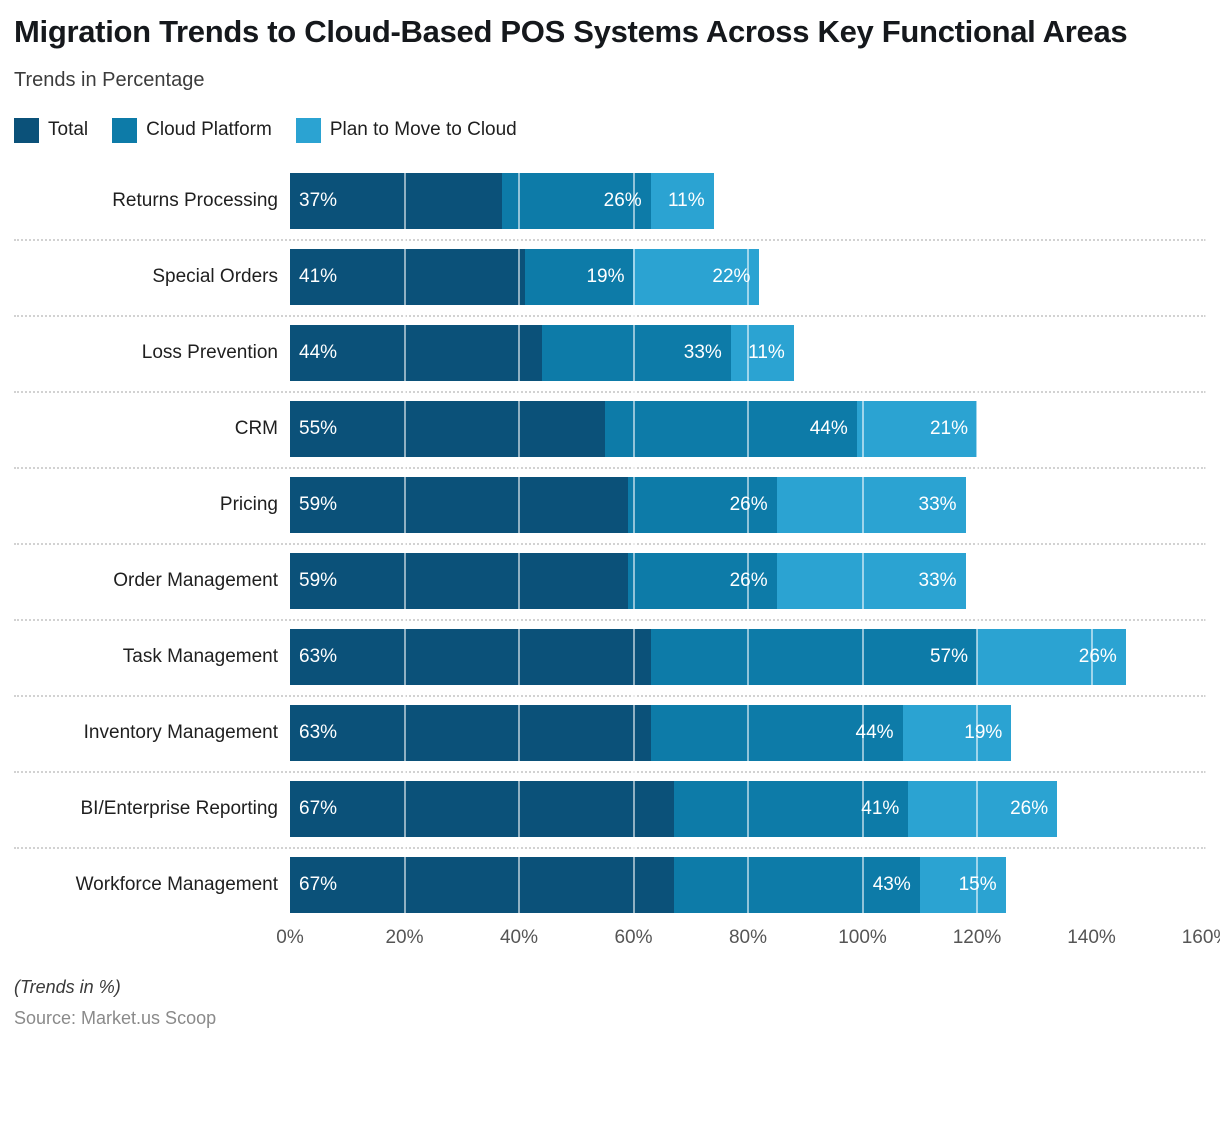 Image resolution: width=1220 pixels, height=1132 pixels. What do you see at coordinates (948, 656) in the screenshot?
I see `bar-value-label: 57%` at bounding box center [948, 656].